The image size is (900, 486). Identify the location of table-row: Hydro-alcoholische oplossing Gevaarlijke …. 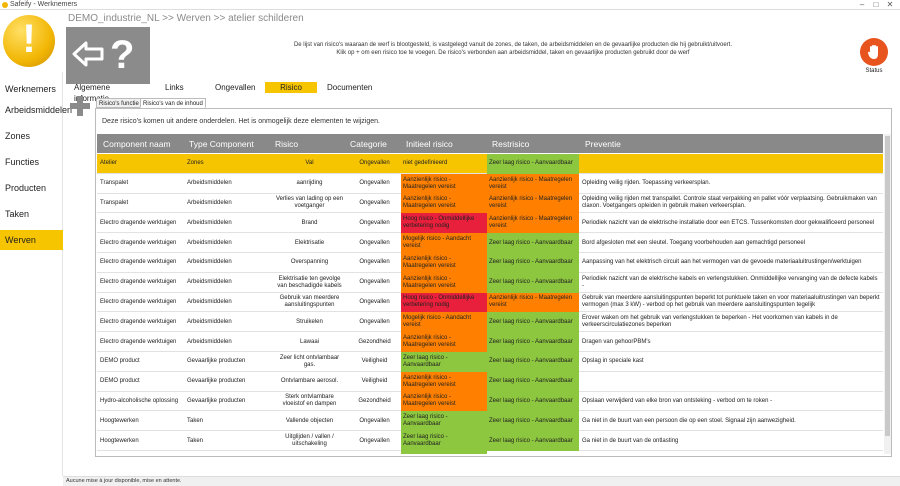
(490, 401).